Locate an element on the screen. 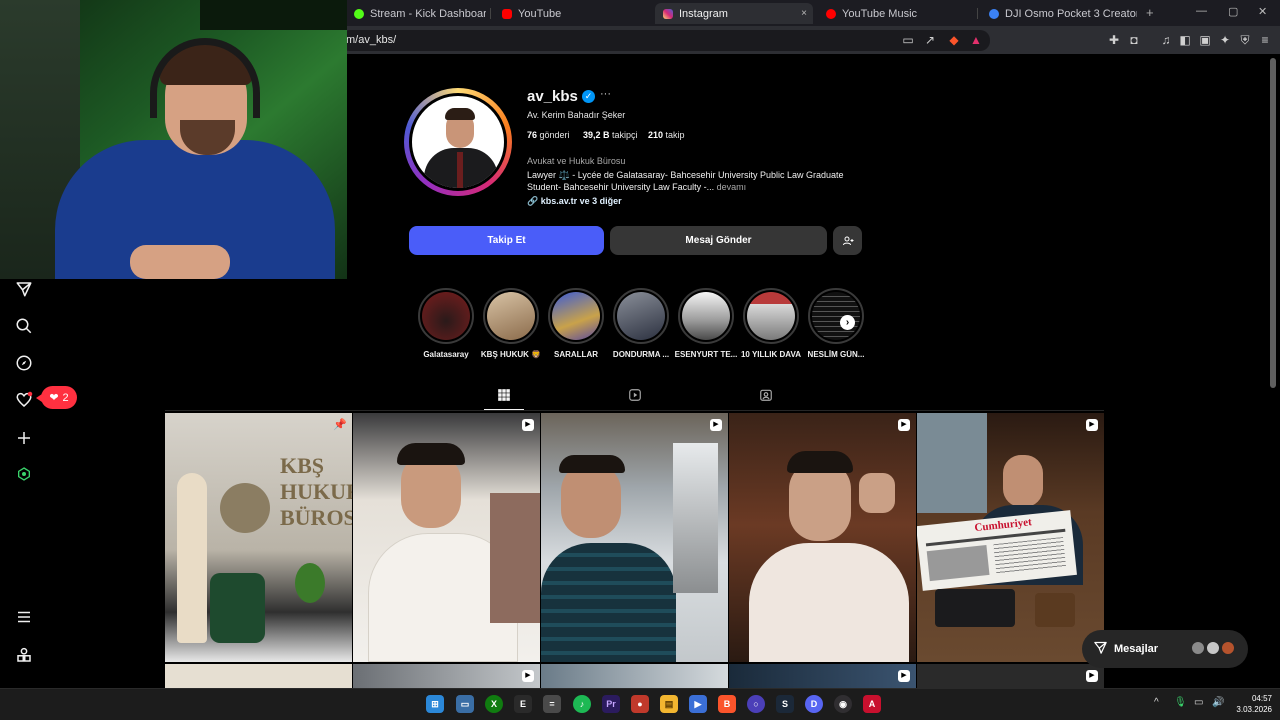 Image resolution: width=1280 pixels, height=720 pixels. close-tab-icon: × is located at coordinates (804, 13).